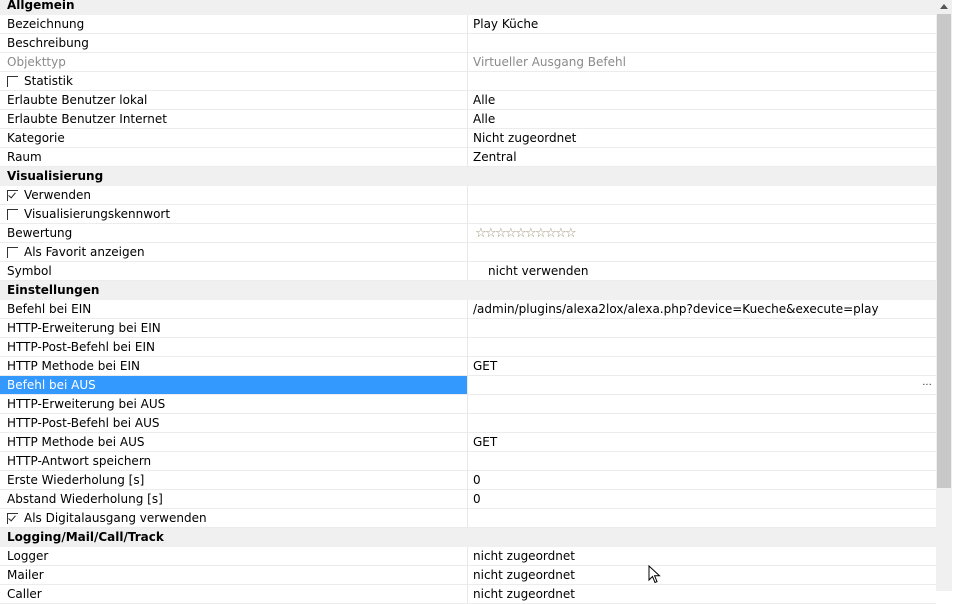 Image resolution: width=959 pixels, height=604 pixels. I want to click on property-row-erlaubte-benutzer-lokal: Erlaubte Benutzer lokal Alle, so click(468, 100).